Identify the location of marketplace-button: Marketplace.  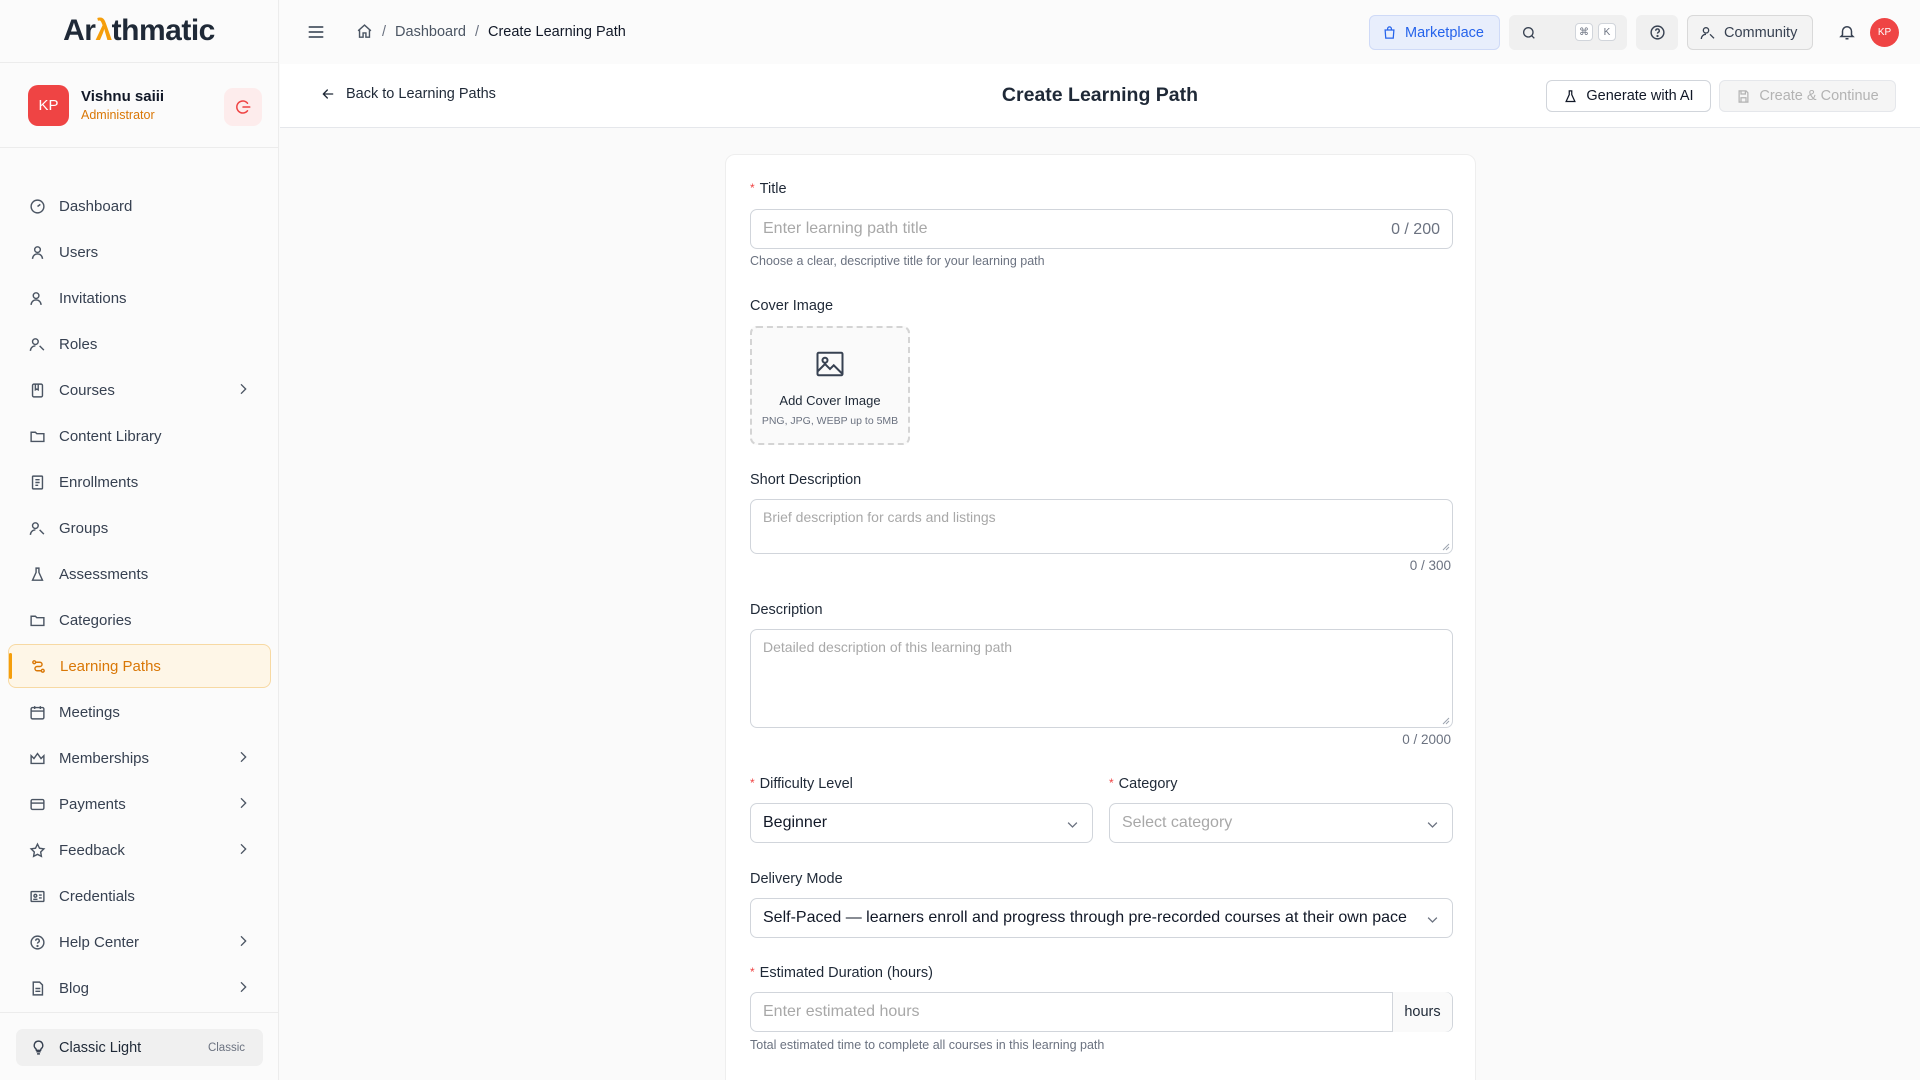
(1434, 32).